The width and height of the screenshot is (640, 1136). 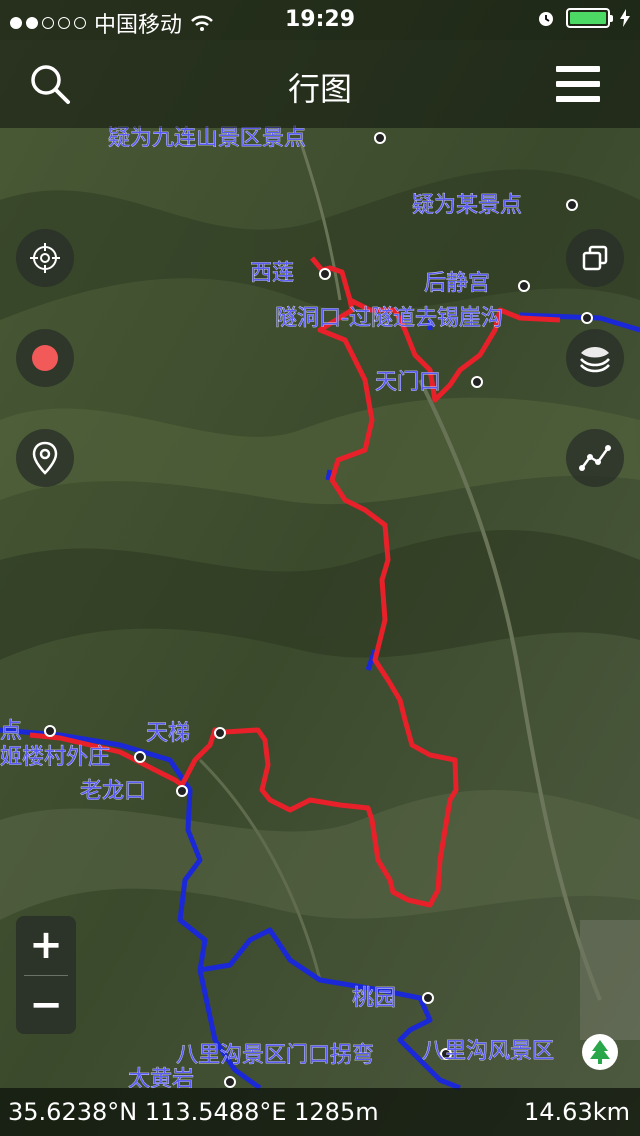 I want to click on label-laolong: 老龙口, so click(x=113, y=791).